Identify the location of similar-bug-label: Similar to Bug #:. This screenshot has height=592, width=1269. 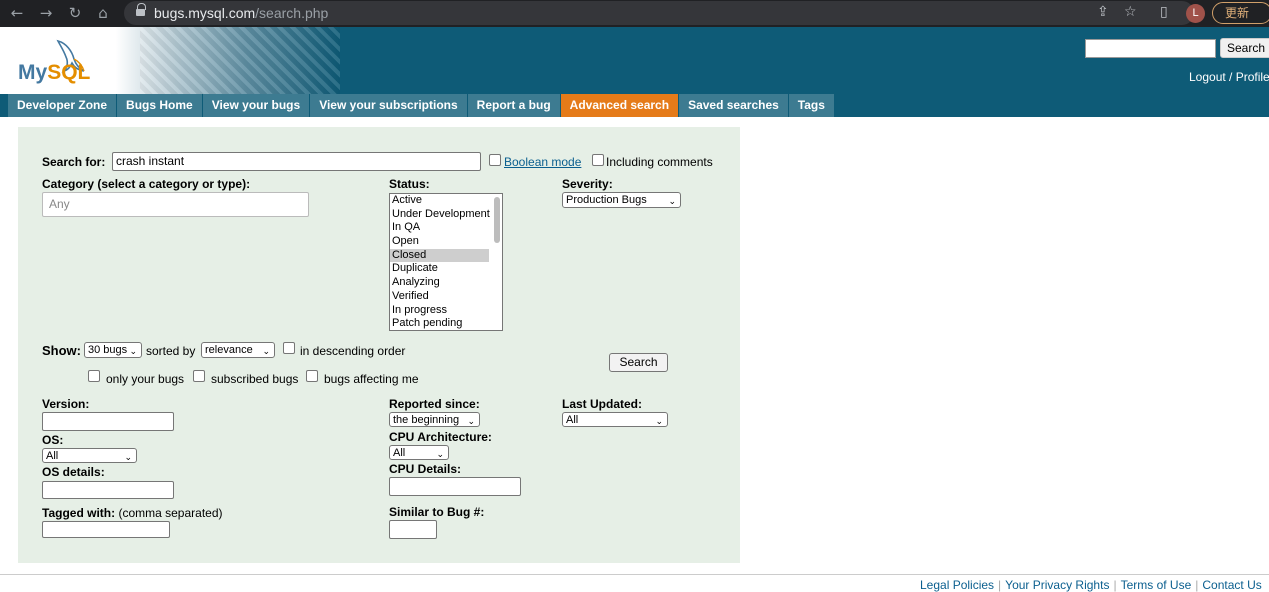
(437, 512).